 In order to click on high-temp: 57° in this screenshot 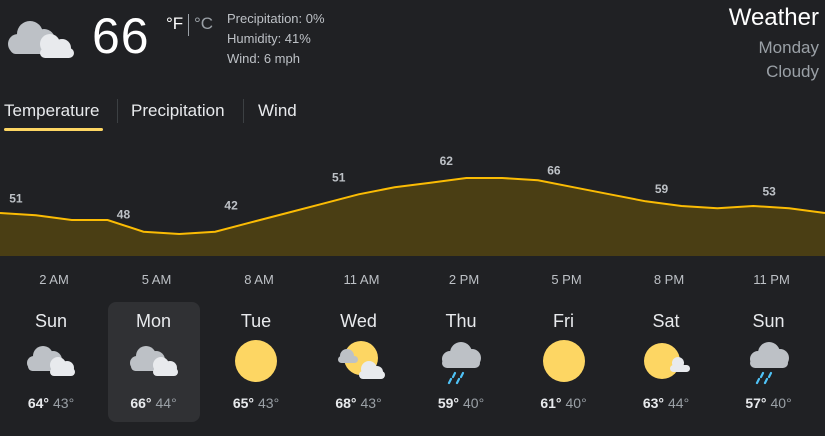, I will do `click(756, 403)`.